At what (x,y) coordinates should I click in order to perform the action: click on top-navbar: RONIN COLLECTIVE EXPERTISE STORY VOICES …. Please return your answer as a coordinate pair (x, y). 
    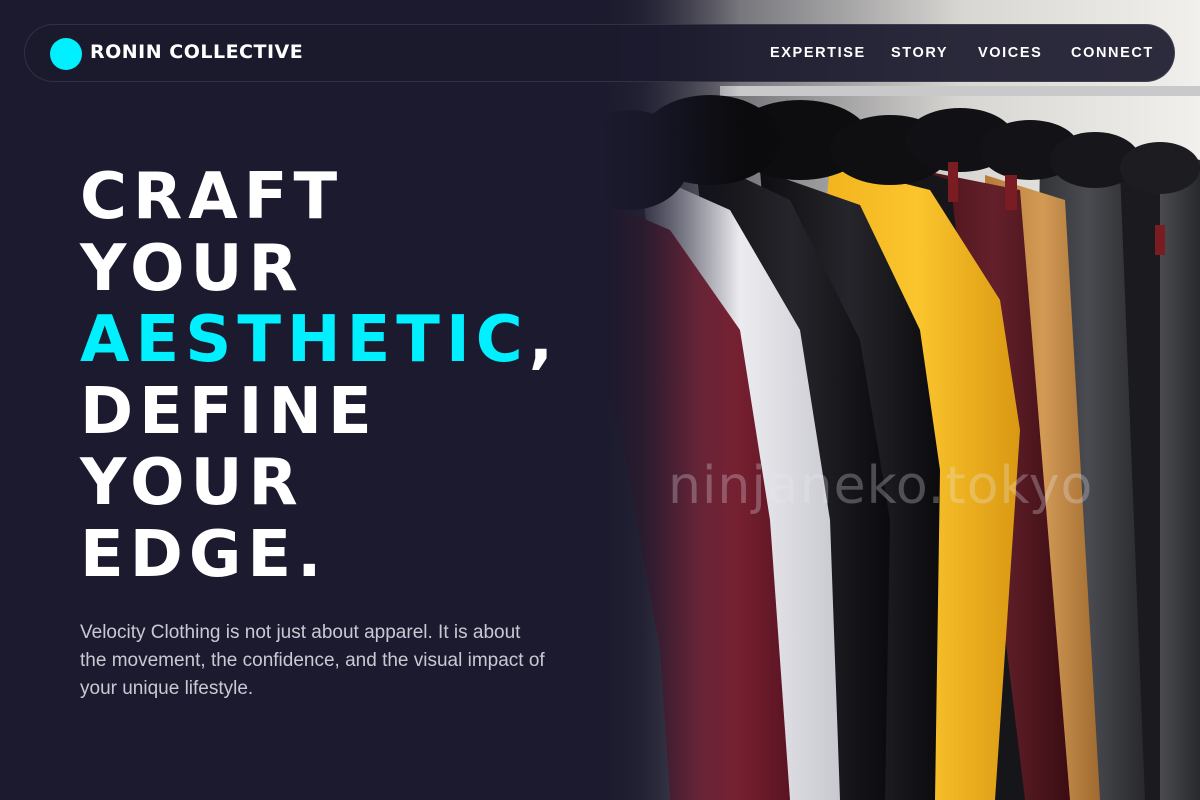
    Looking at the image, I should click on (599, 53).